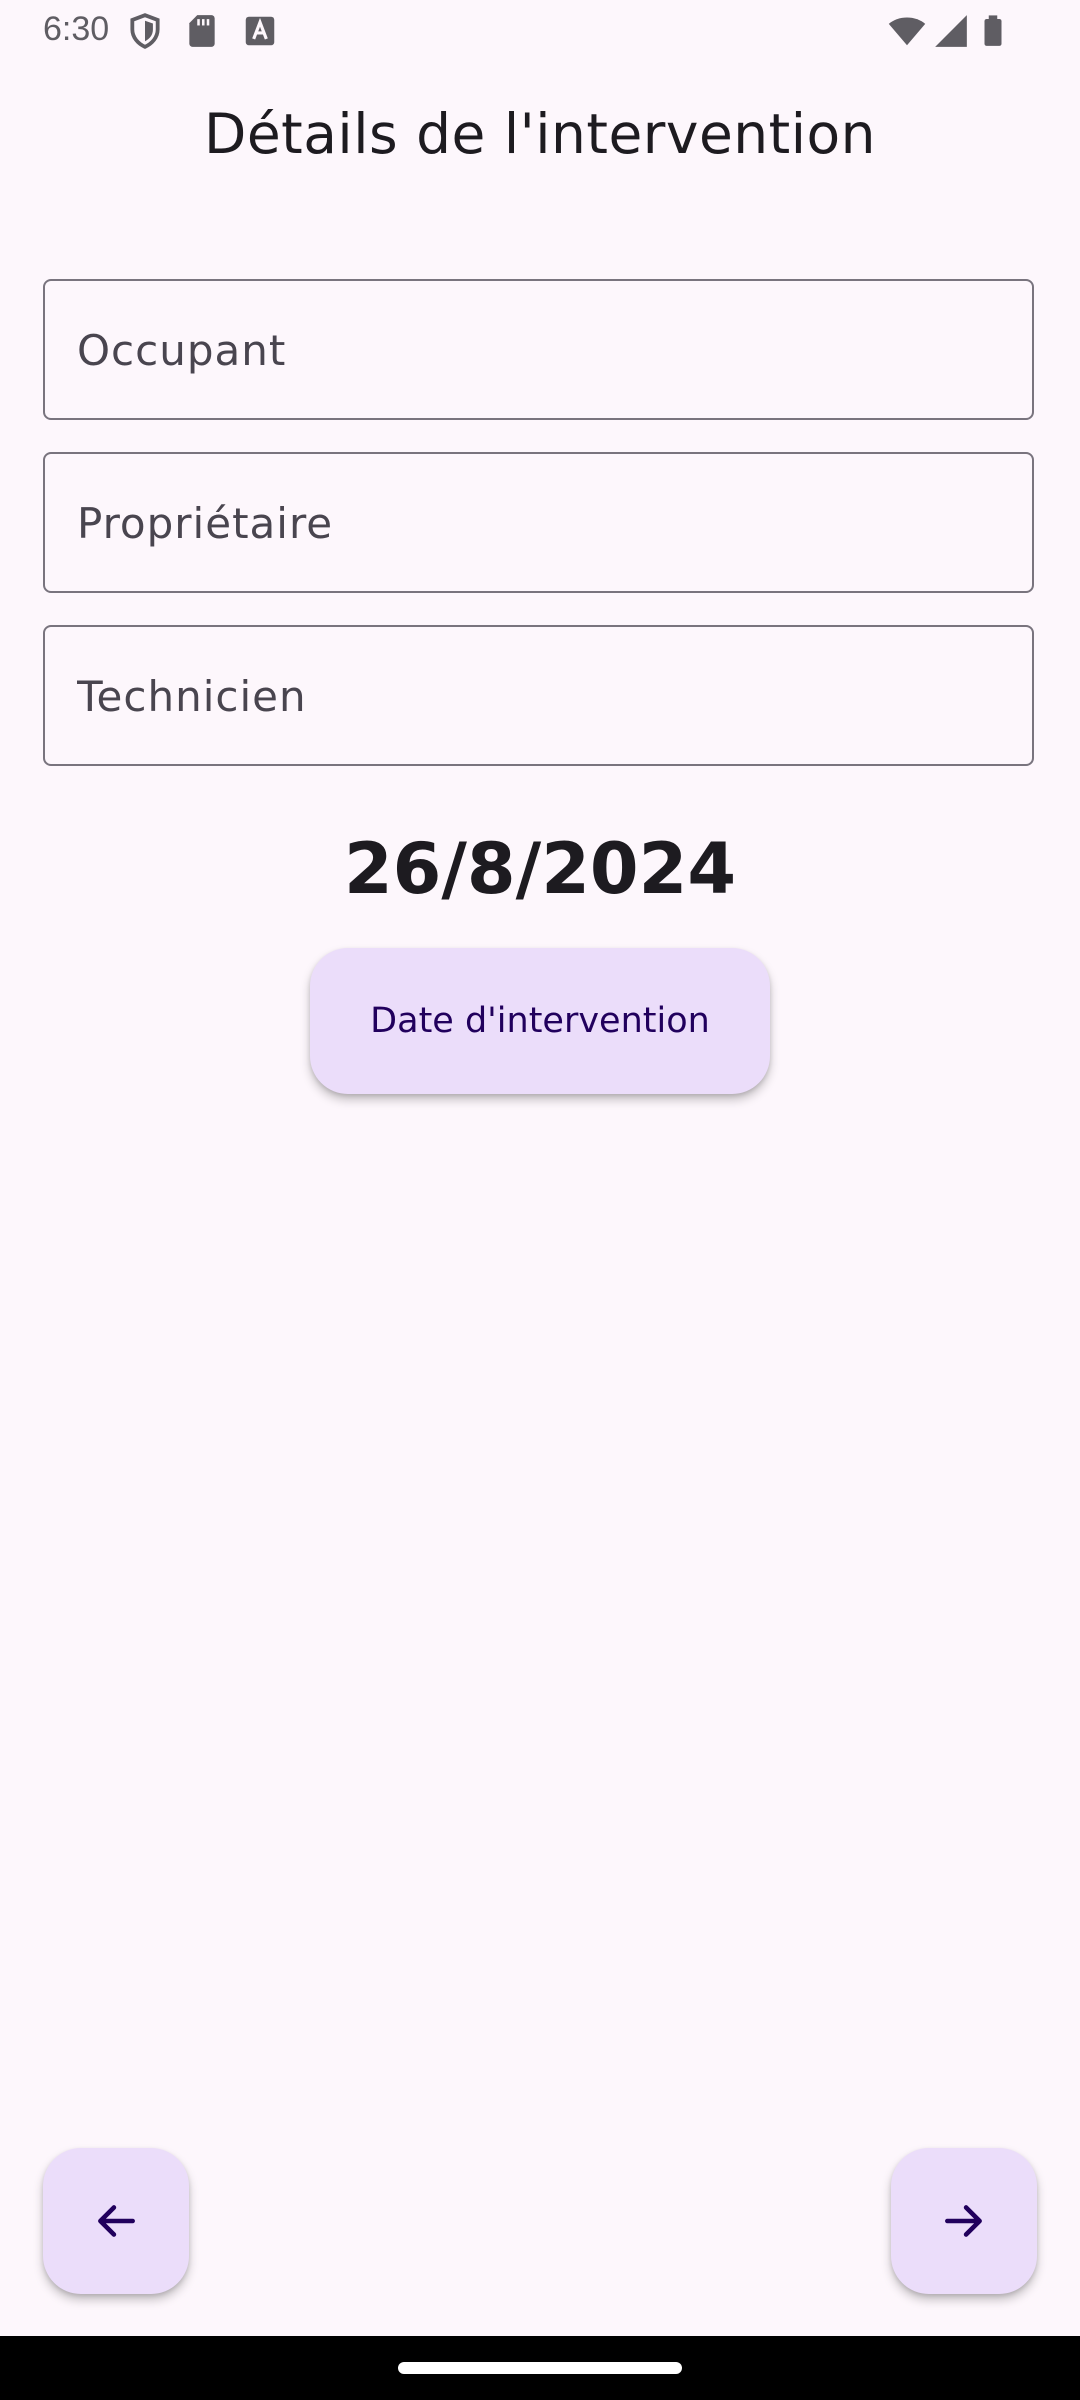 The image size is (1080, 2400). I want to click on back-button, so click(116, 2221).